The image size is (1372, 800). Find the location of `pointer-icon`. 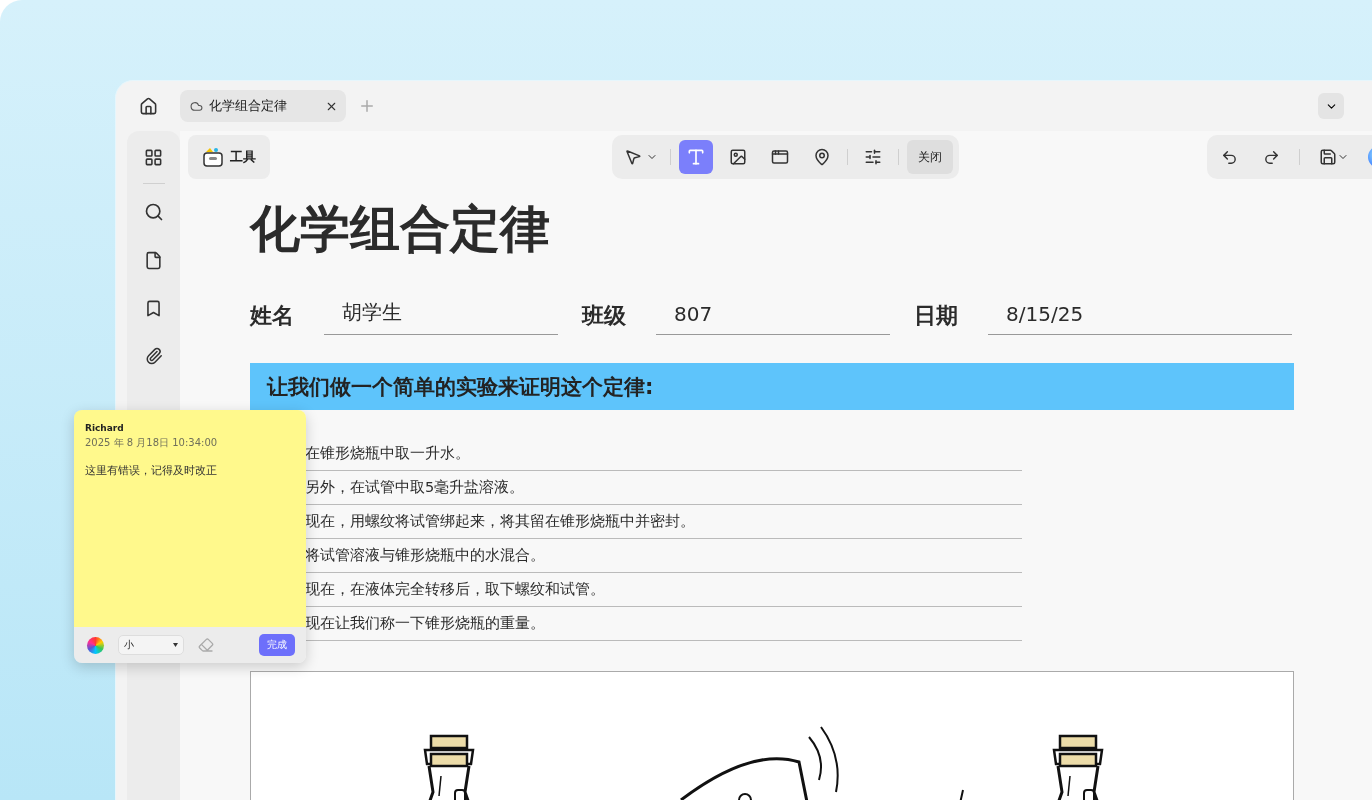

pointer-icon is located at coordinates (633, 157).